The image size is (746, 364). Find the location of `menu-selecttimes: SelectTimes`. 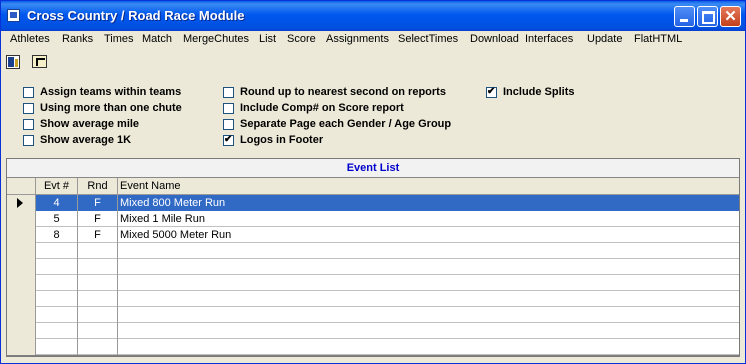

menu-selecttimes: SelectTimes is located at coordinates (428, 39).